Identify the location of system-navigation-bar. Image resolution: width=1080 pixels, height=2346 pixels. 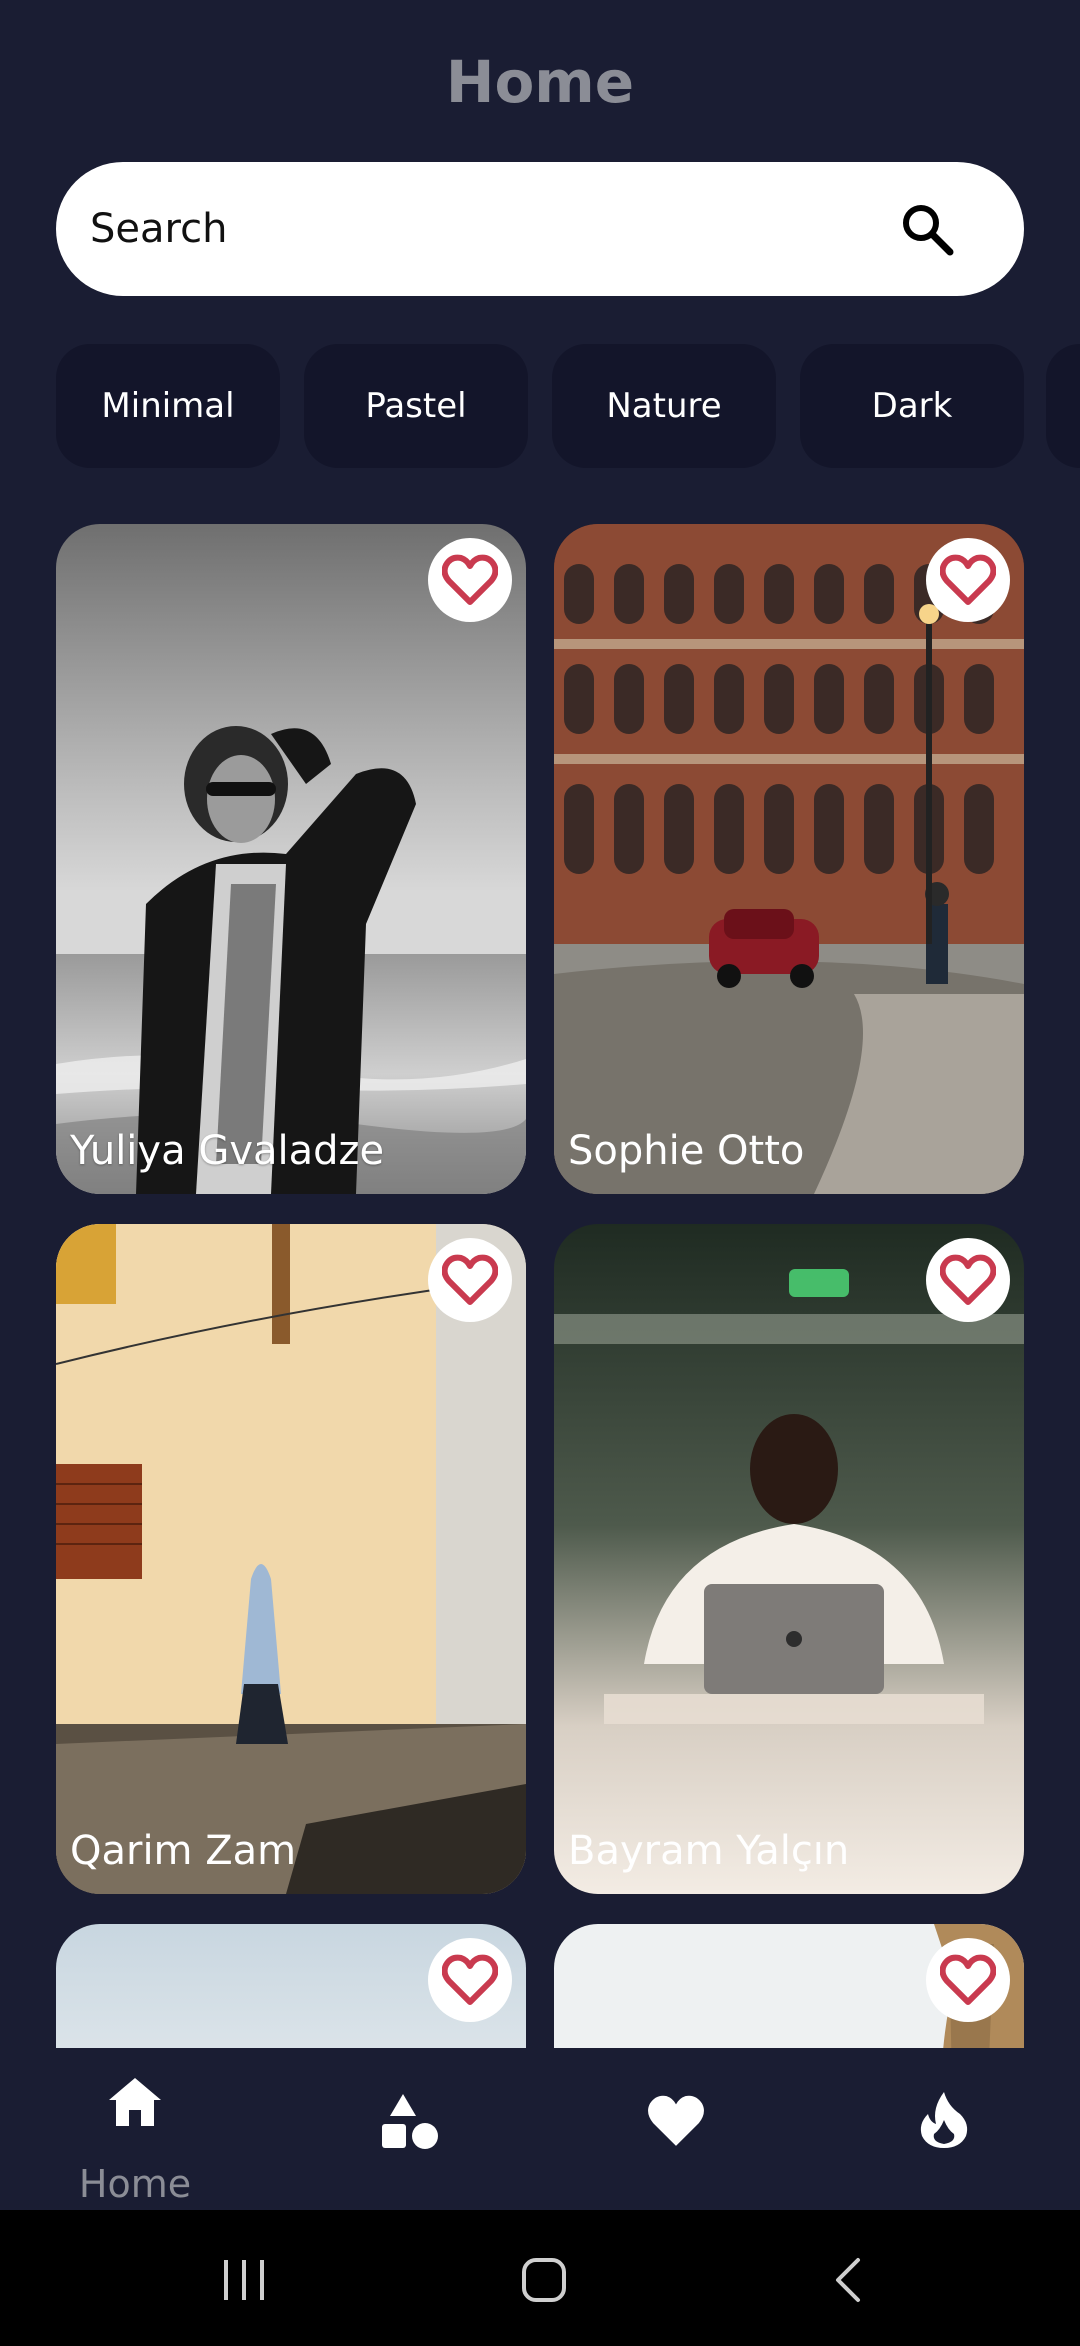
(540, 2278).